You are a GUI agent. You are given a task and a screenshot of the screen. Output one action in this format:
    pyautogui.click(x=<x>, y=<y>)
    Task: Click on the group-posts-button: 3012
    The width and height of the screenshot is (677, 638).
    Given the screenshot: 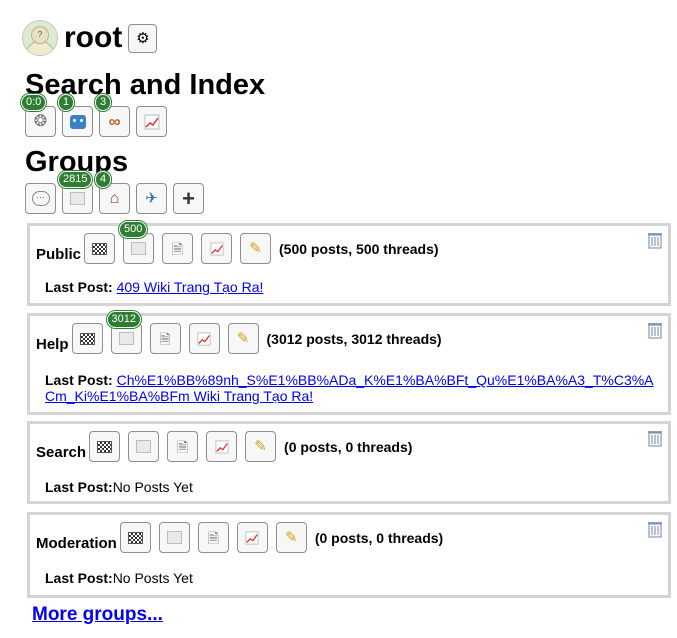 What is the action you would take?
    pyautogui.click(x=124, y=332)
    